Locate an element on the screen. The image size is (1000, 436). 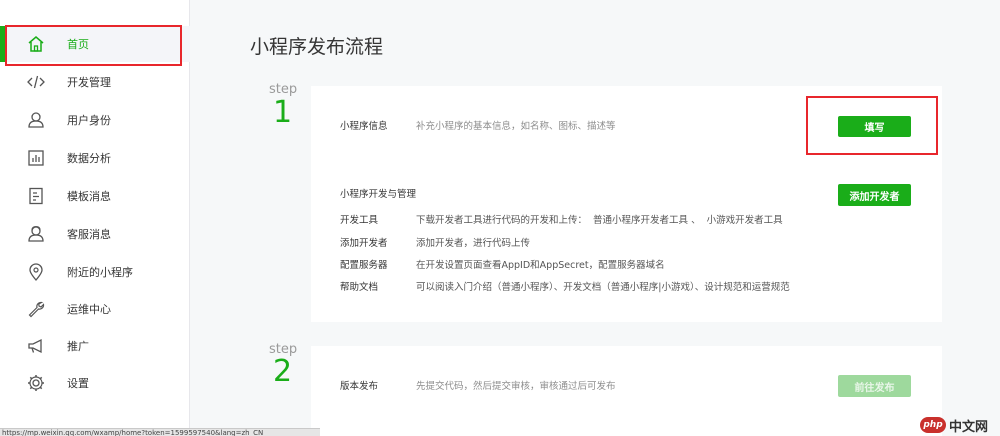
dev-section-title: 小程序开发与管理 is located at coordinates (378, 194).